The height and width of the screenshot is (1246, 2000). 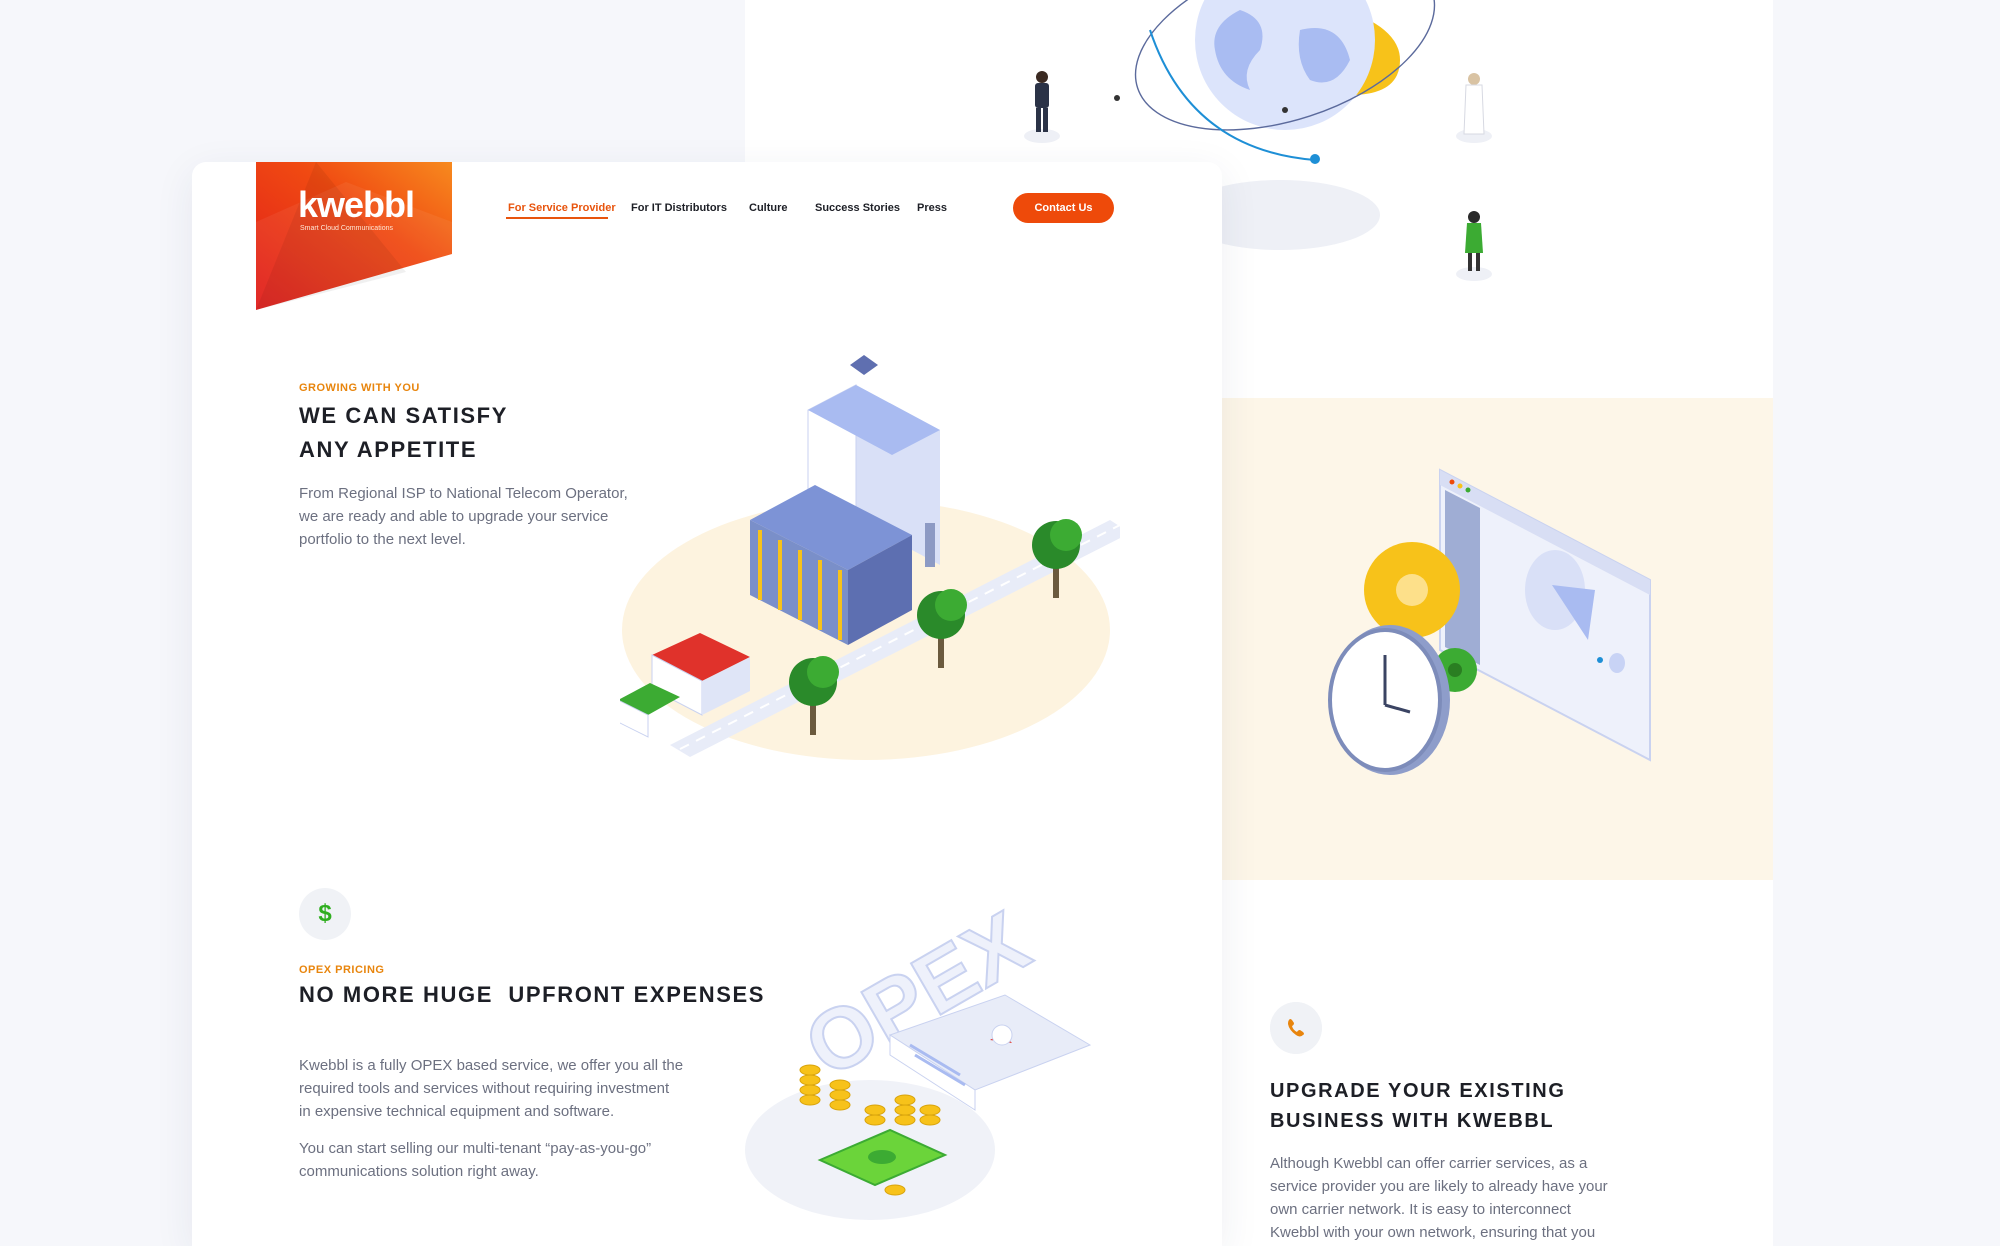 I want to click on contact-us-button: Contact Us, so click(x=1063, y=208).